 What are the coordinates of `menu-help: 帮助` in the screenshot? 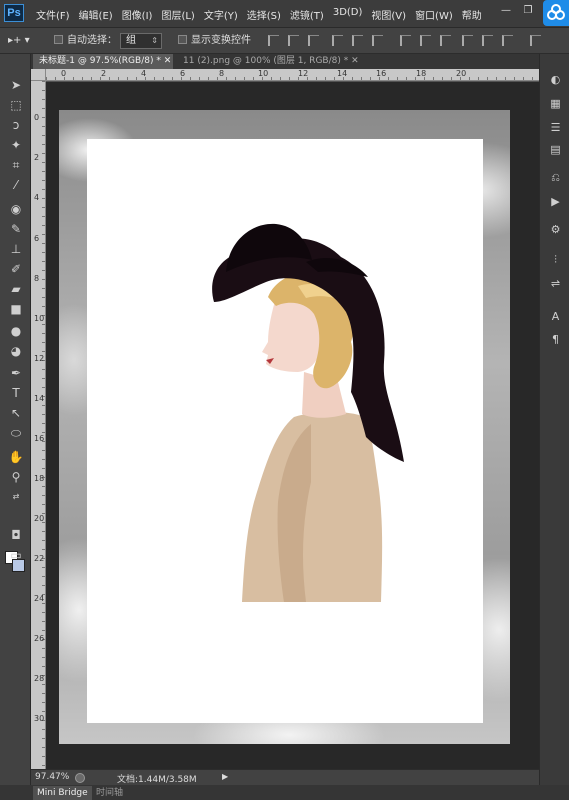 It's located at (472, 14).